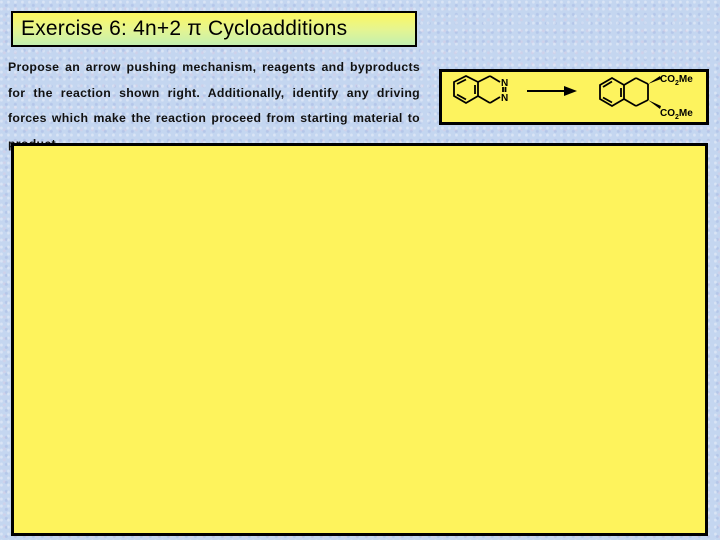 The height and width of the screenshot is (540, 720). I want to click on page-title: Exercise 6: 4n+2 π Cycloadditions, so click(184, 28).